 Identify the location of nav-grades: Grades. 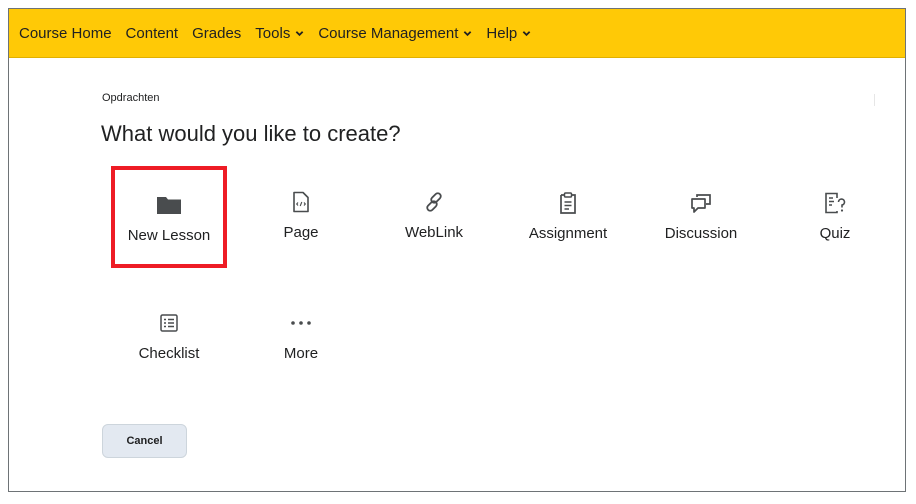
(216, 33).